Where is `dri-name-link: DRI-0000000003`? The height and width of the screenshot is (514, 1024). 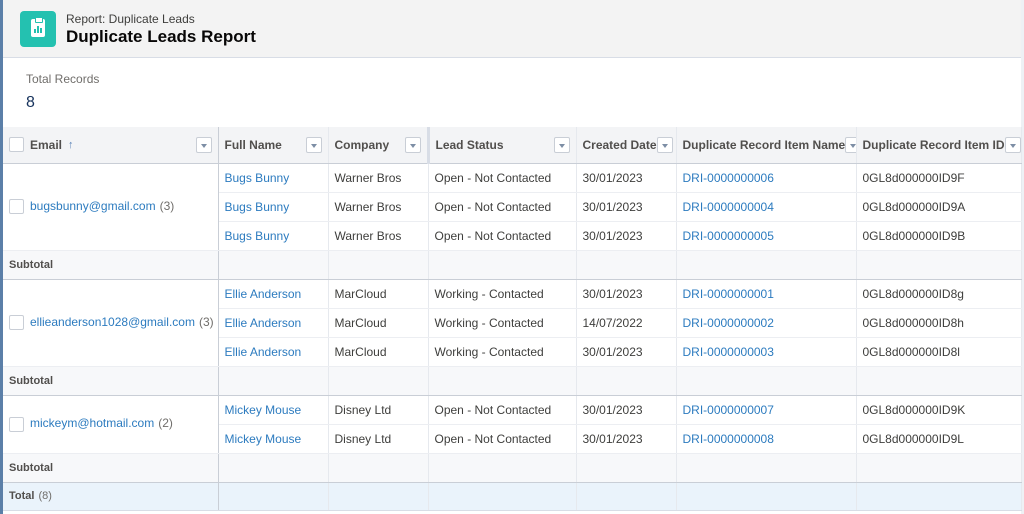
dri-name-link: DRI-0000000003 is located at coordinates (728, 352).